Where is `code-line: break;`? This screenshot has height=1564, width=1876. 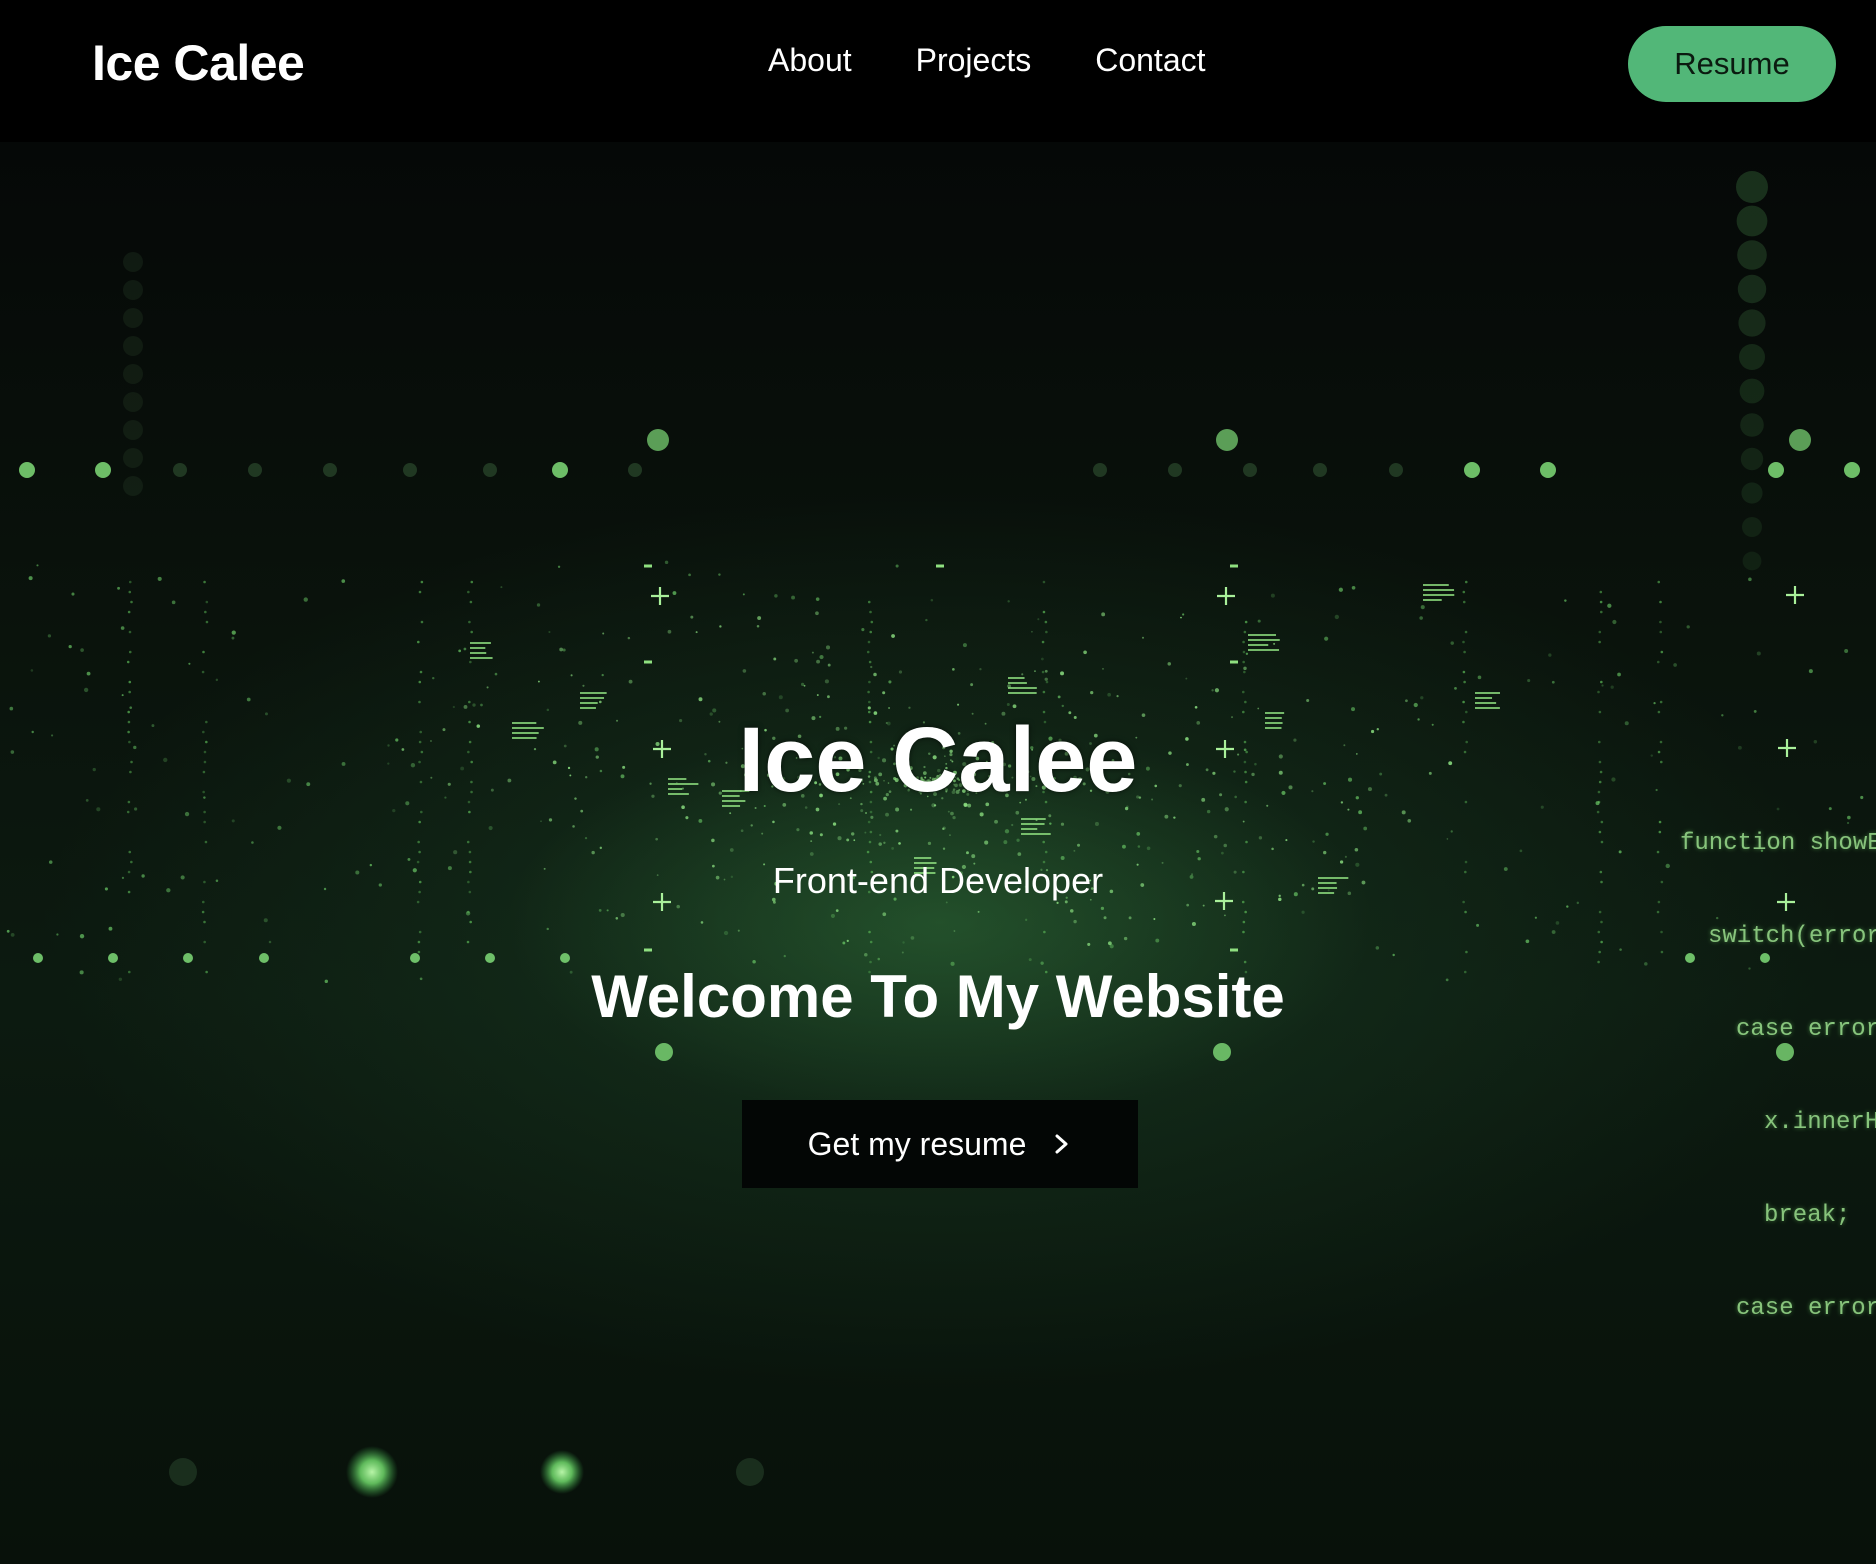
code-line: break; is located at coordinates (1807, 1215).